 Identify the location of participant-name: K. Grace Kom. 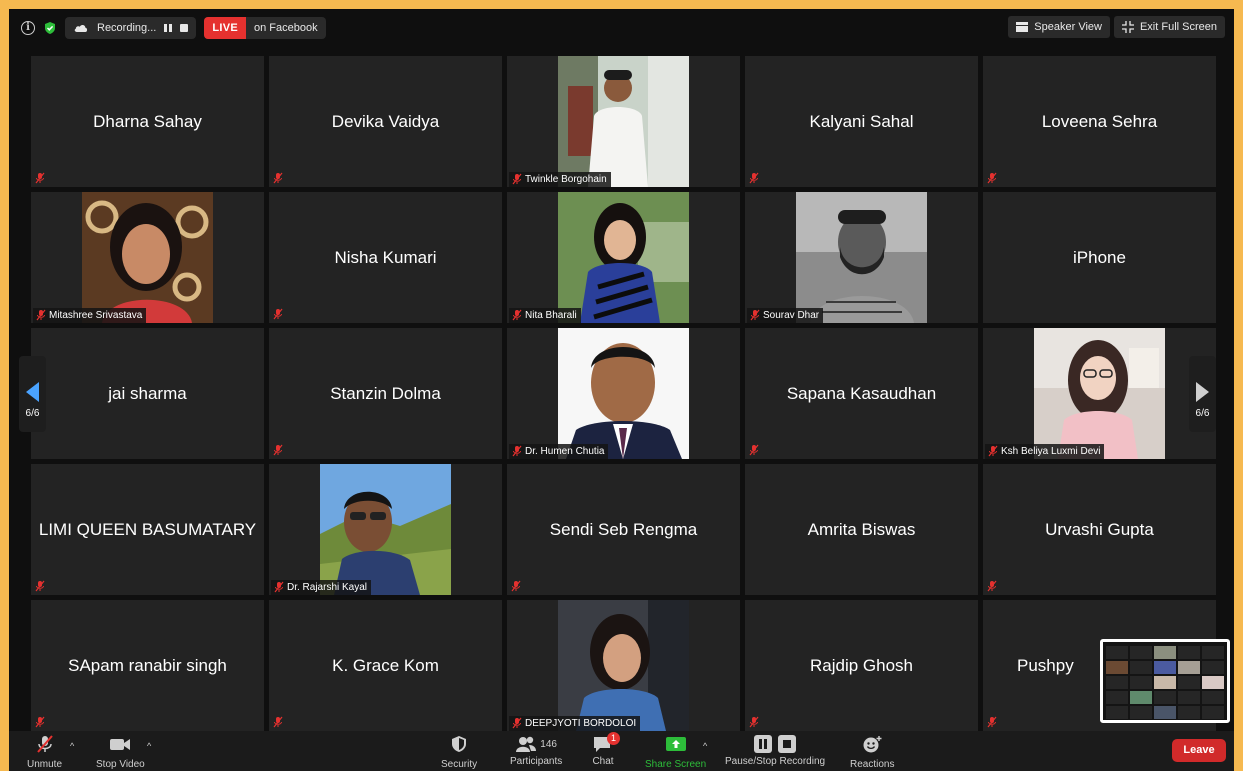
(385, 665).